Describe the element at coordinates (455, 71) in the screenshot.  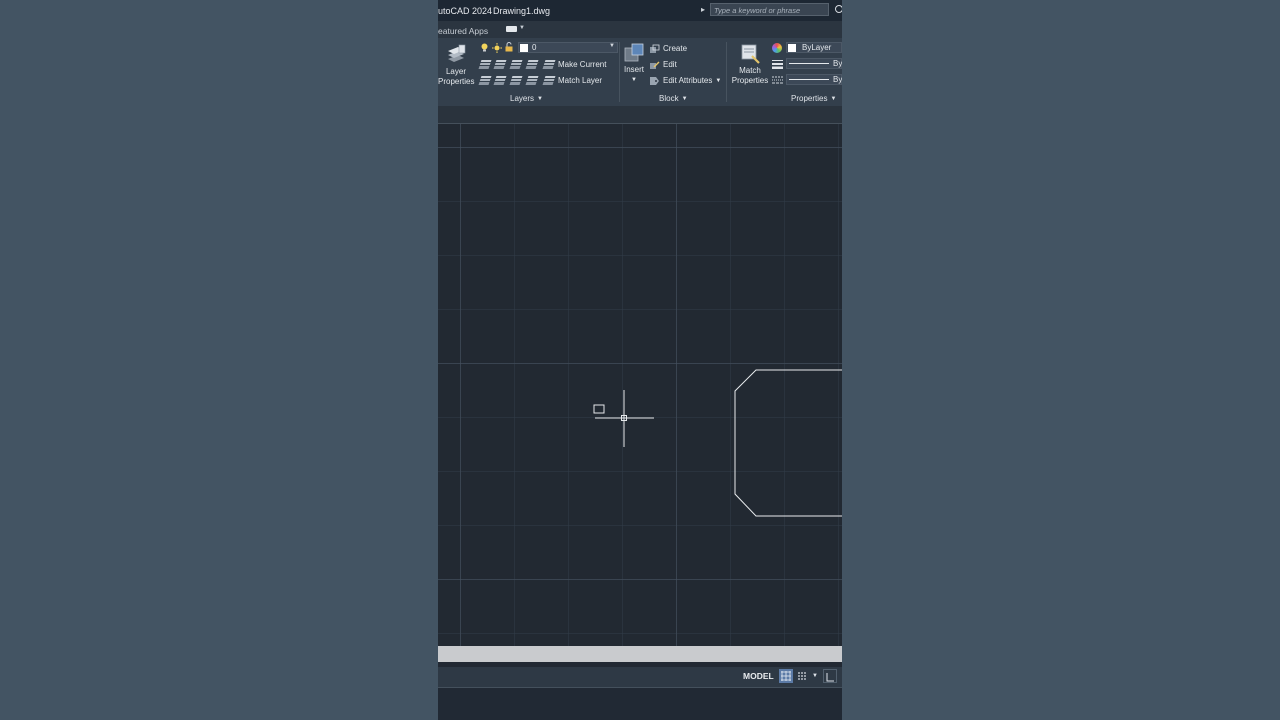
I see `layer-properties-label-1: Layer` at that location.